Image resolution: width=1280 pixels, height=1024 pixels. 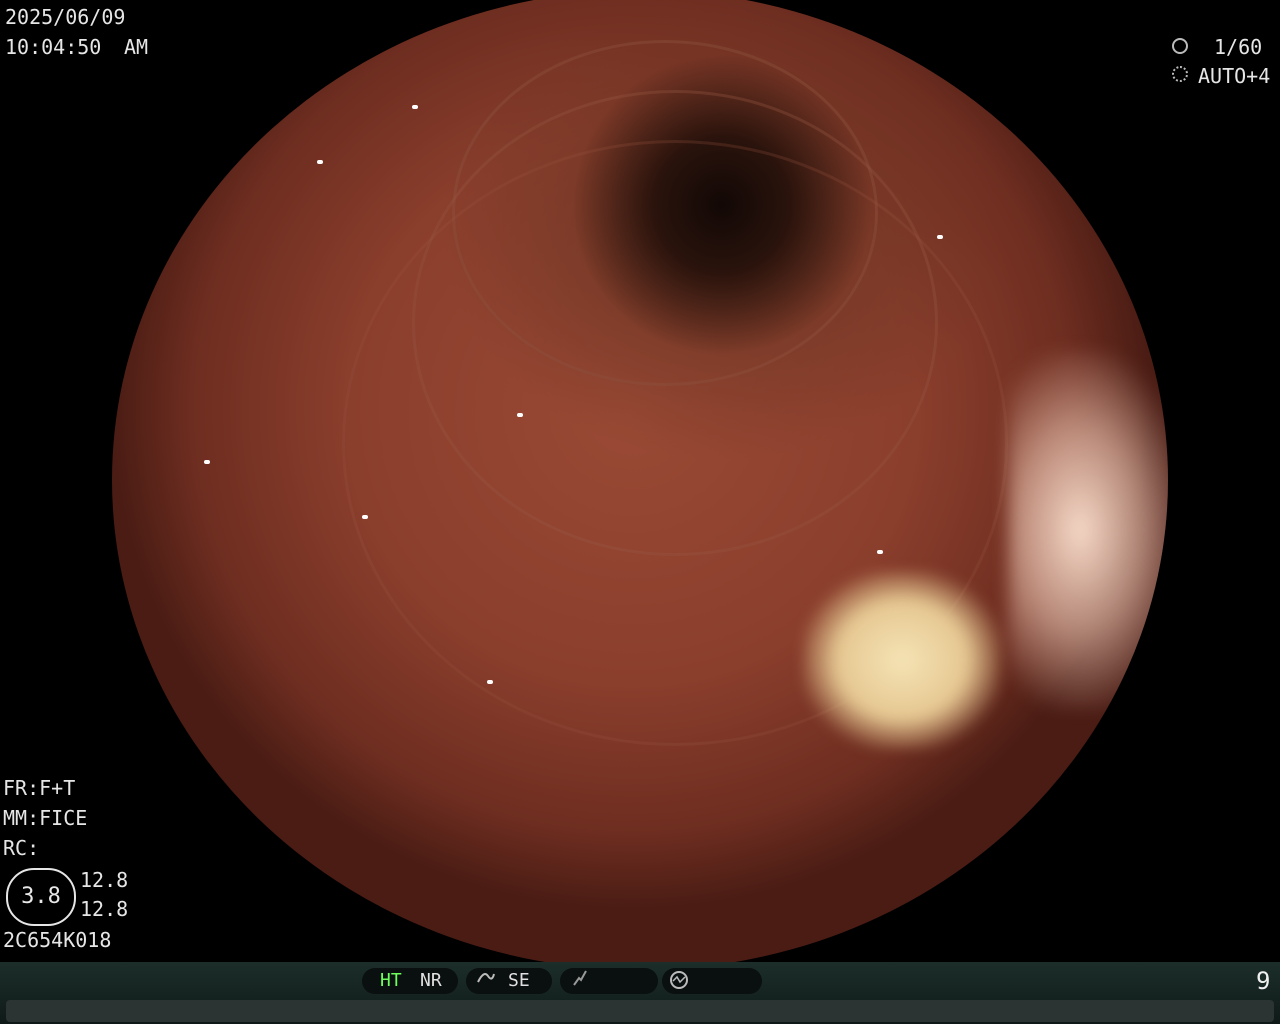 I want to click on light-glare, so click(x=1088, y=530).